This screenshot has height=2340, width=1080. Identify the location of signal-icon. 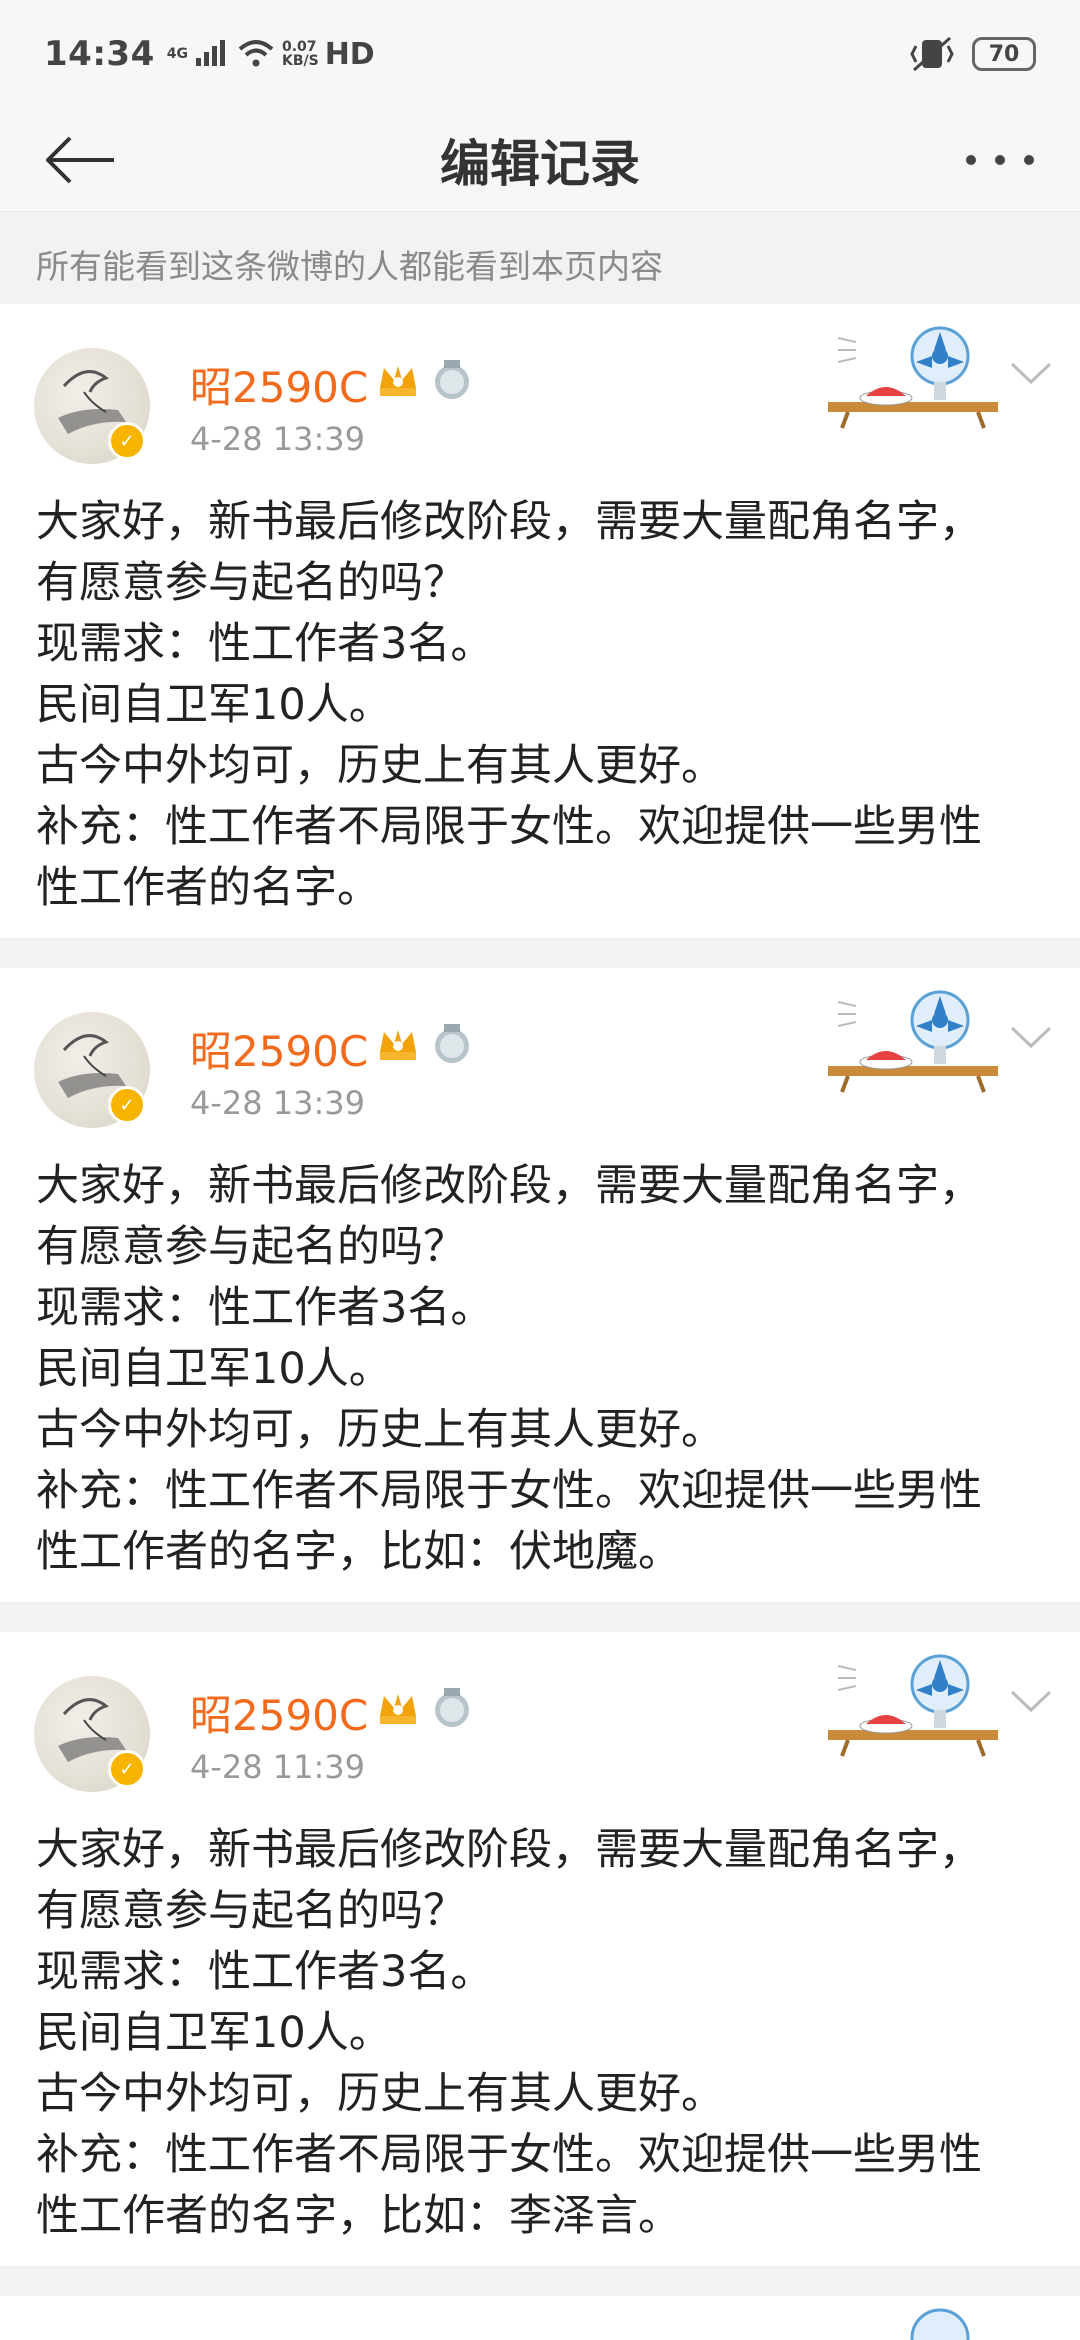
(210, 53).